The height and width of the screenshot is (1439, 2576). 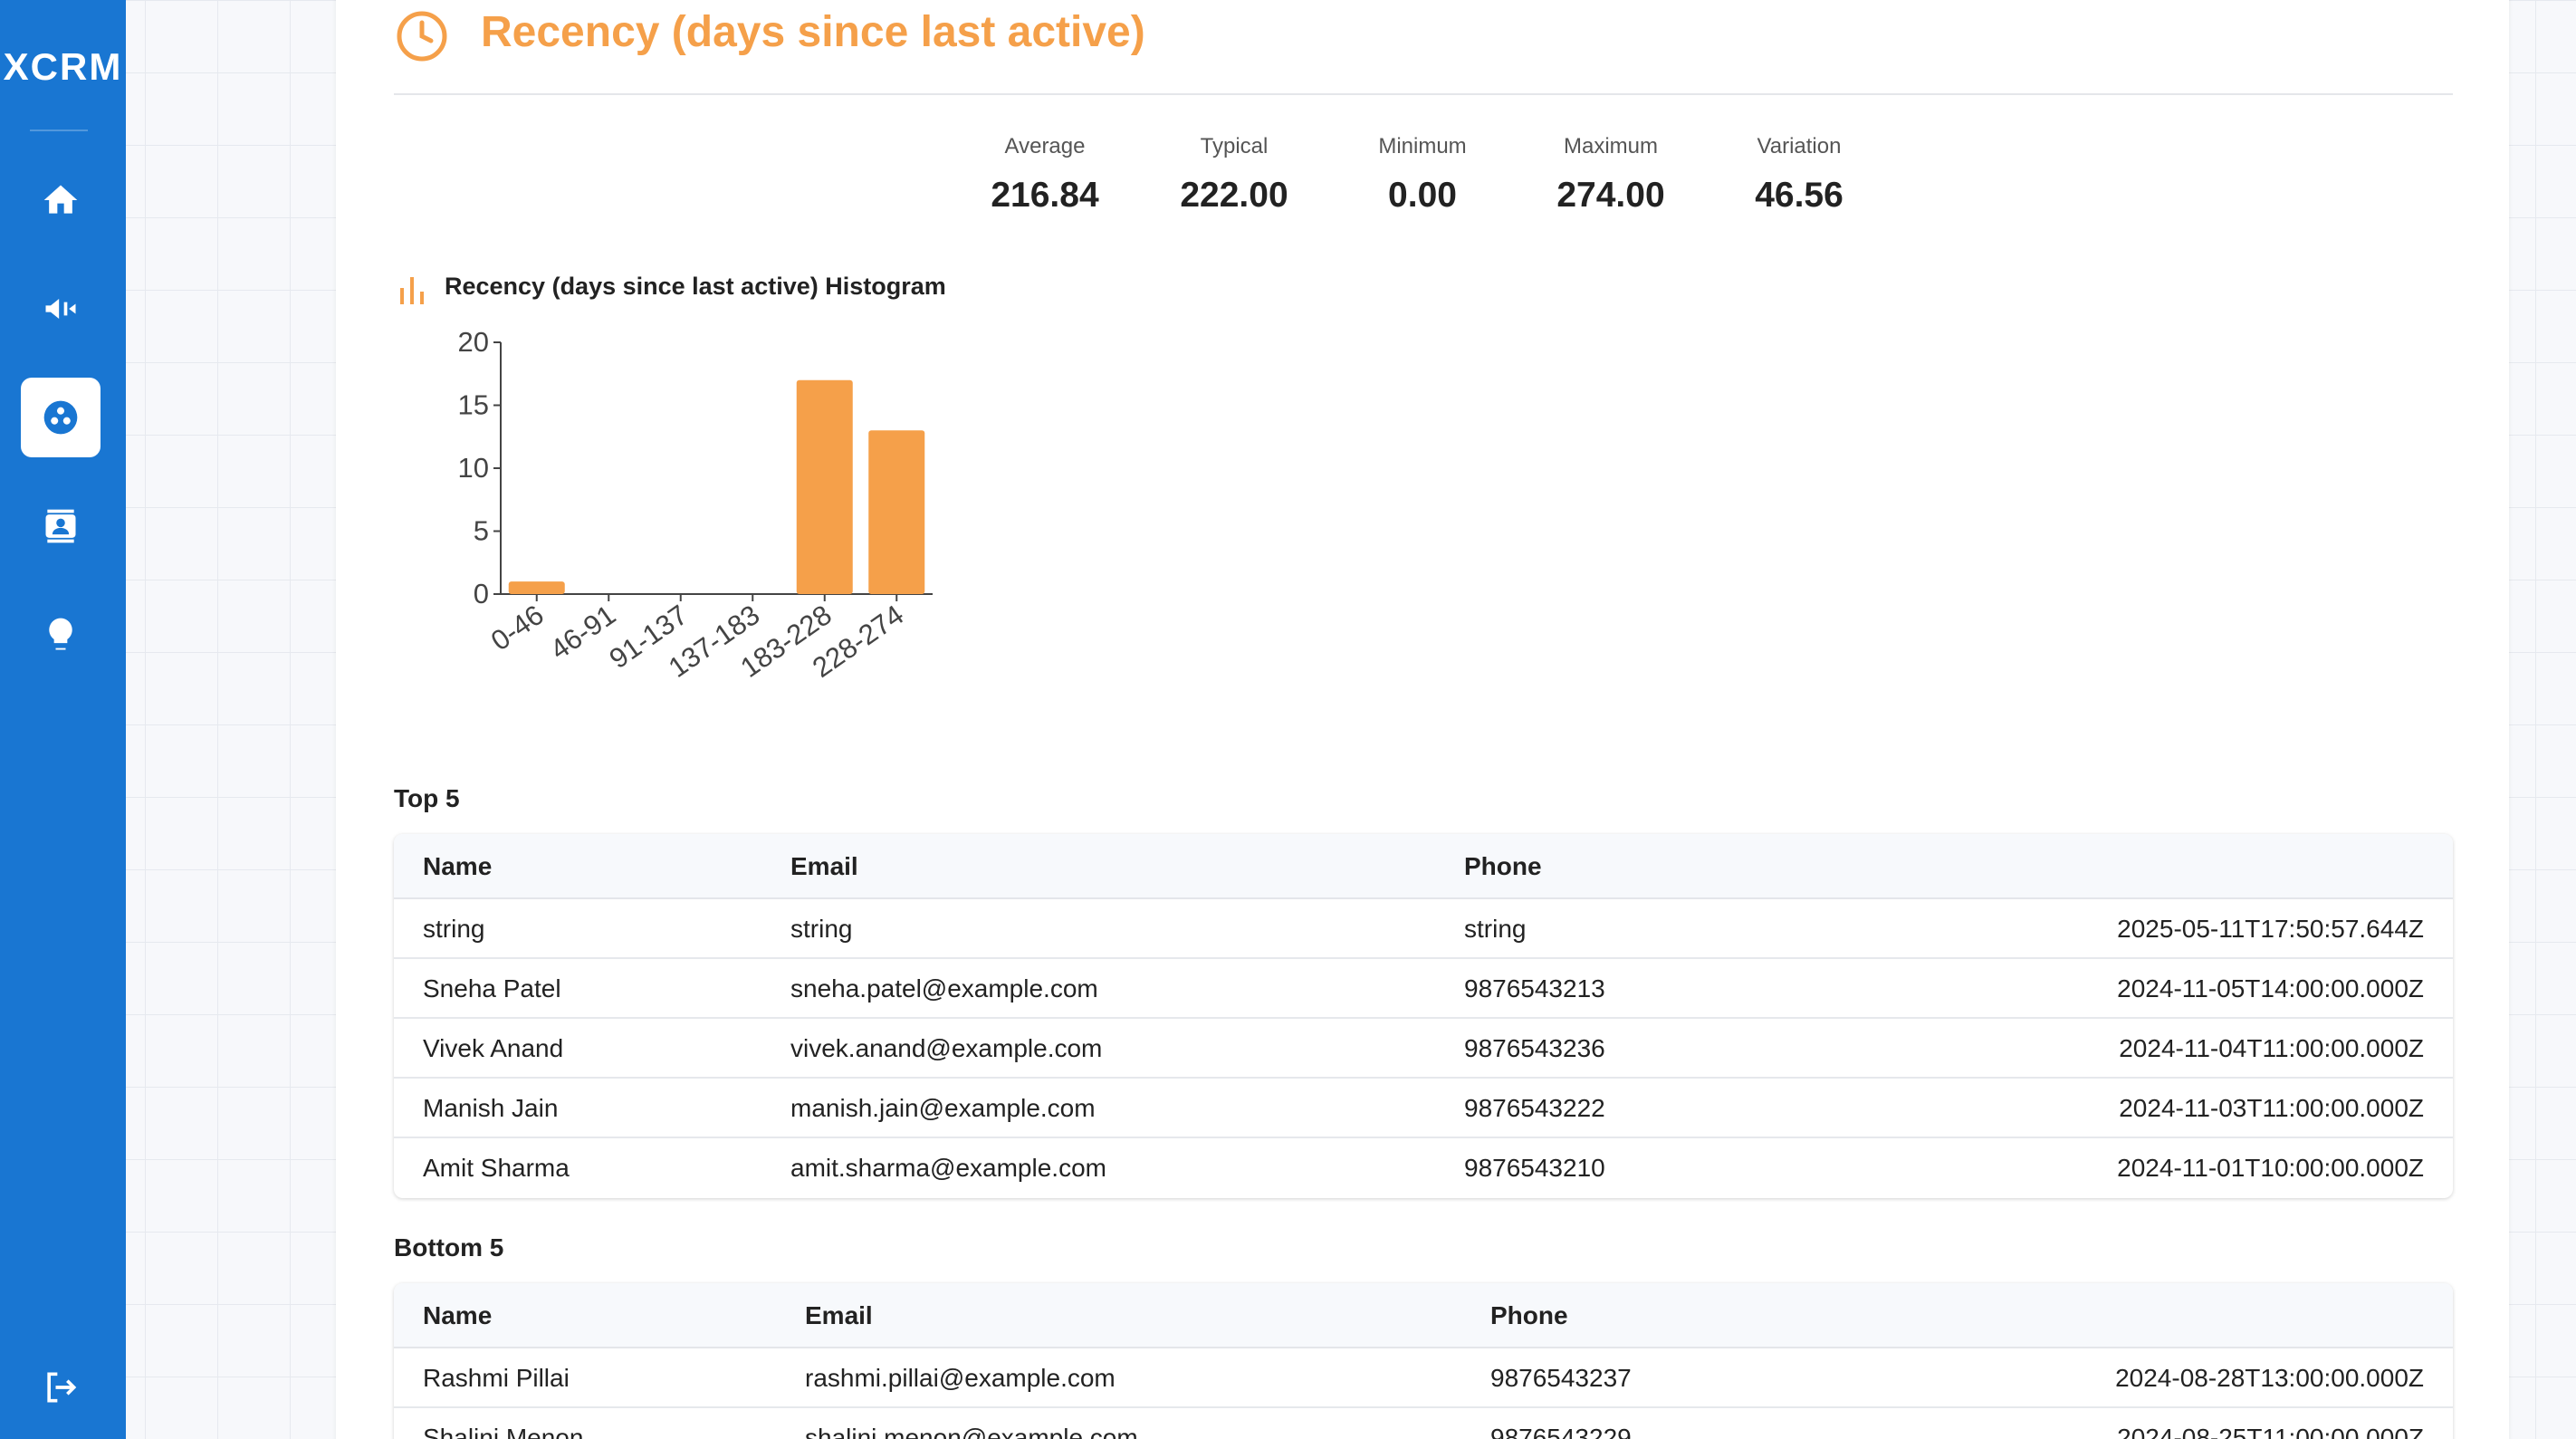 What do you see at coordinates (948, 1168) in the screenshot?
I see `cell-email: amit.sharma@example.com` at bounding box center [948, 1168].